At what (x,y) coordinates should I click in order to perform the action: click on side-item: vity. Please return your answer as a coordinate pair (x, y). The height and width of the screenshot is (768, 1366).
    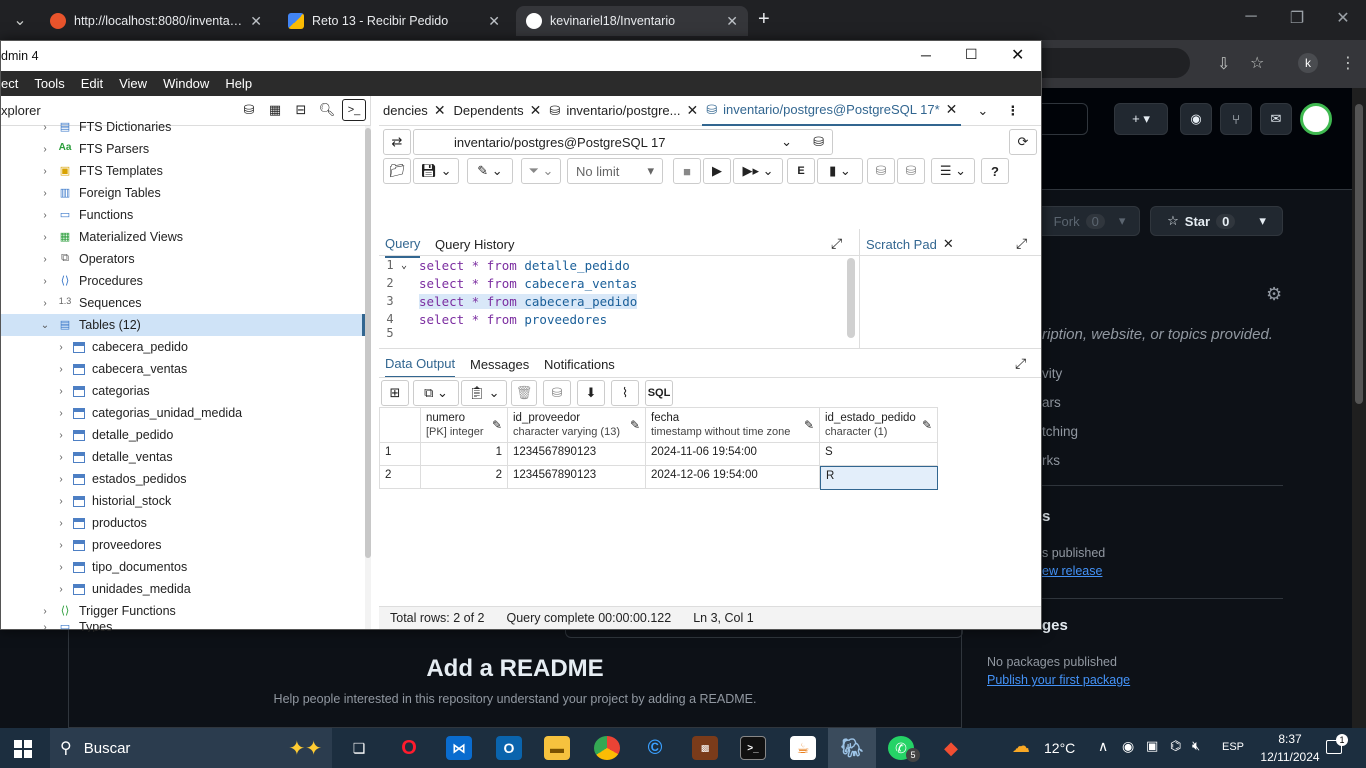
    Looking at the image, I should click on (1052, 373).